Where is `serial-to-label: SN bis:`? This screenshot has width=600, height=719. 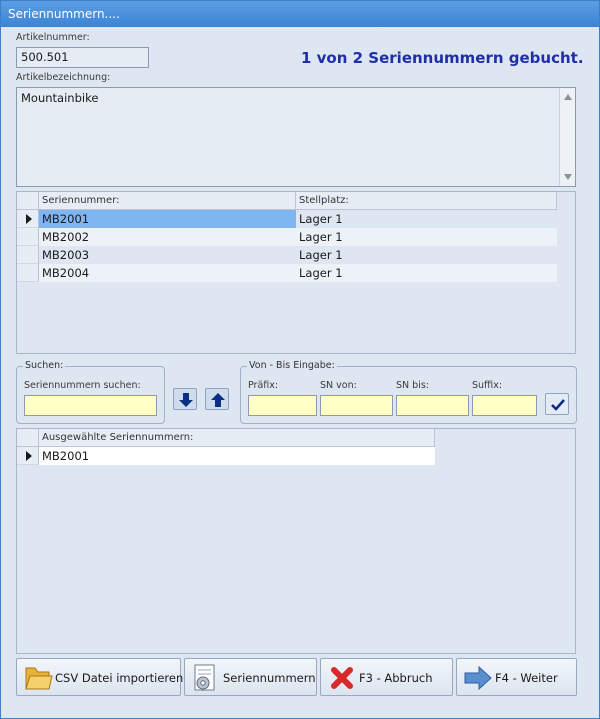 serial-to-label: SN bis: is located at coordinates (412, 385).